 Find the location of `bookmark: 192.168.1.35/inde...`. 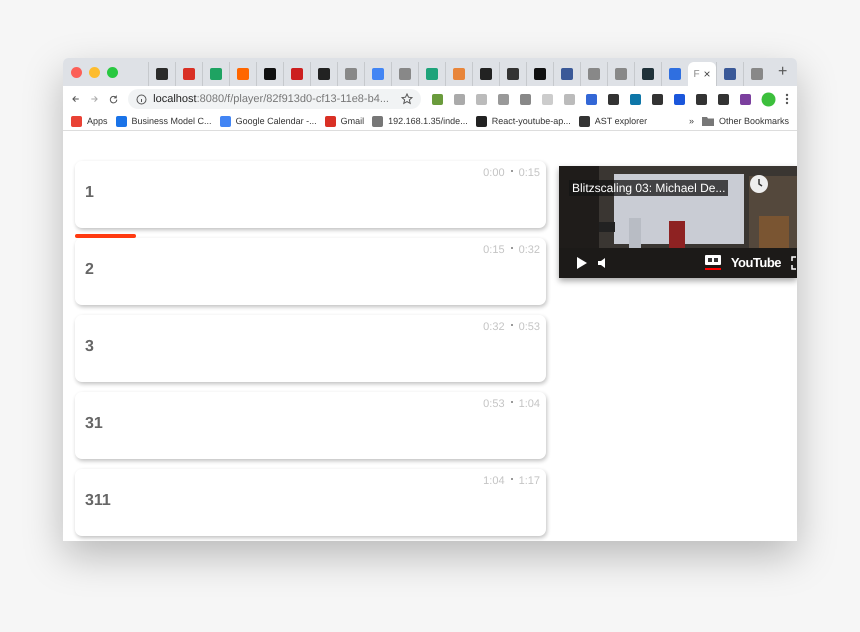

bookmark: 192.168.1.35/inde... is located at coordinates (420, 121).